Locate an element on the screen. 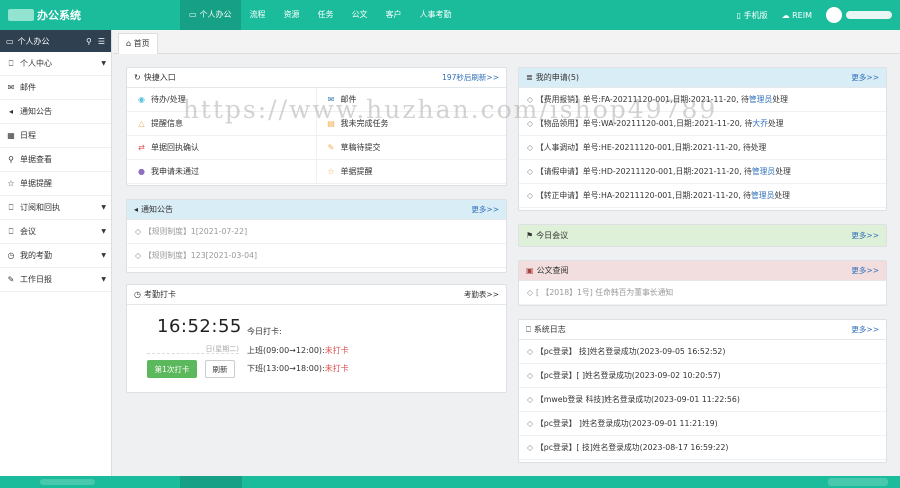 The width and height of the screenshot is (900, 488). applications-more-link: 更多>> is located at coordinates (865, 77).